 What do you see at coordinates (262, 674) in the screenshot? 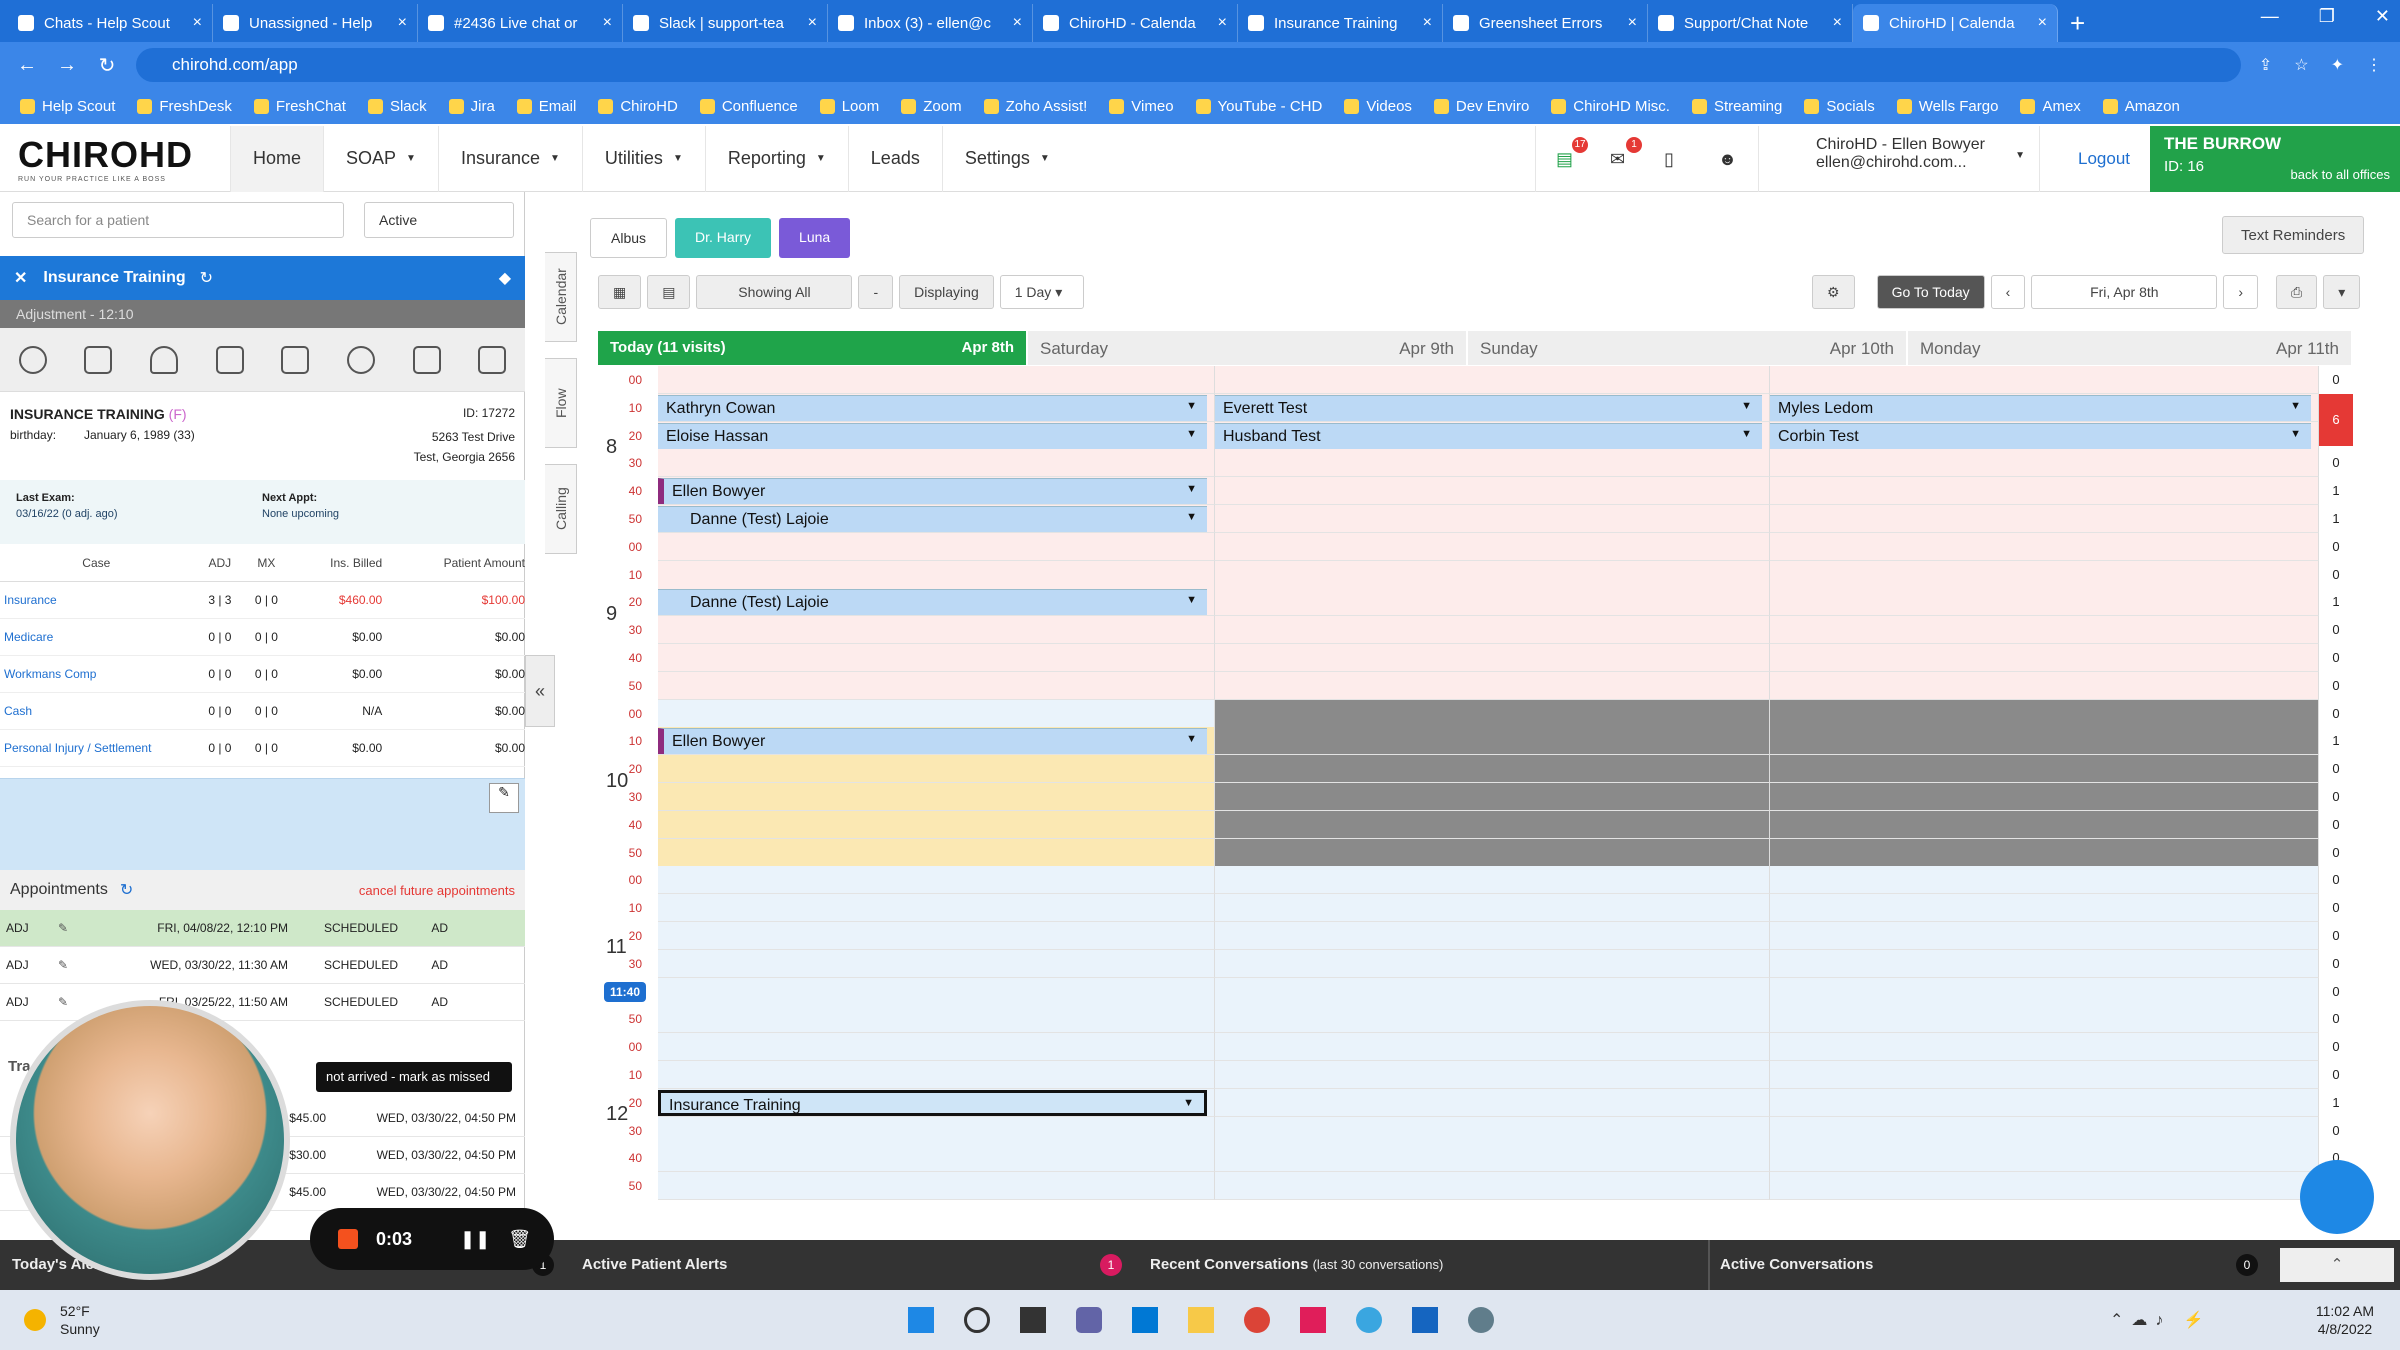
I see `case-row: Workmans Comp 0 | 0 0 | 0 $0.00 $0.00` at bounding box center [262, 674].